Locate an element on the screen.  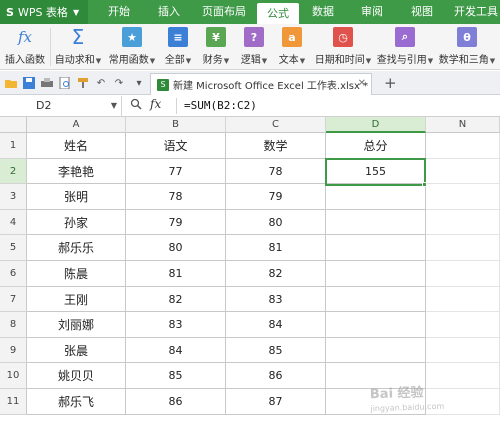
chinese-score-cell: 80 is located at coordinates (176, 248).